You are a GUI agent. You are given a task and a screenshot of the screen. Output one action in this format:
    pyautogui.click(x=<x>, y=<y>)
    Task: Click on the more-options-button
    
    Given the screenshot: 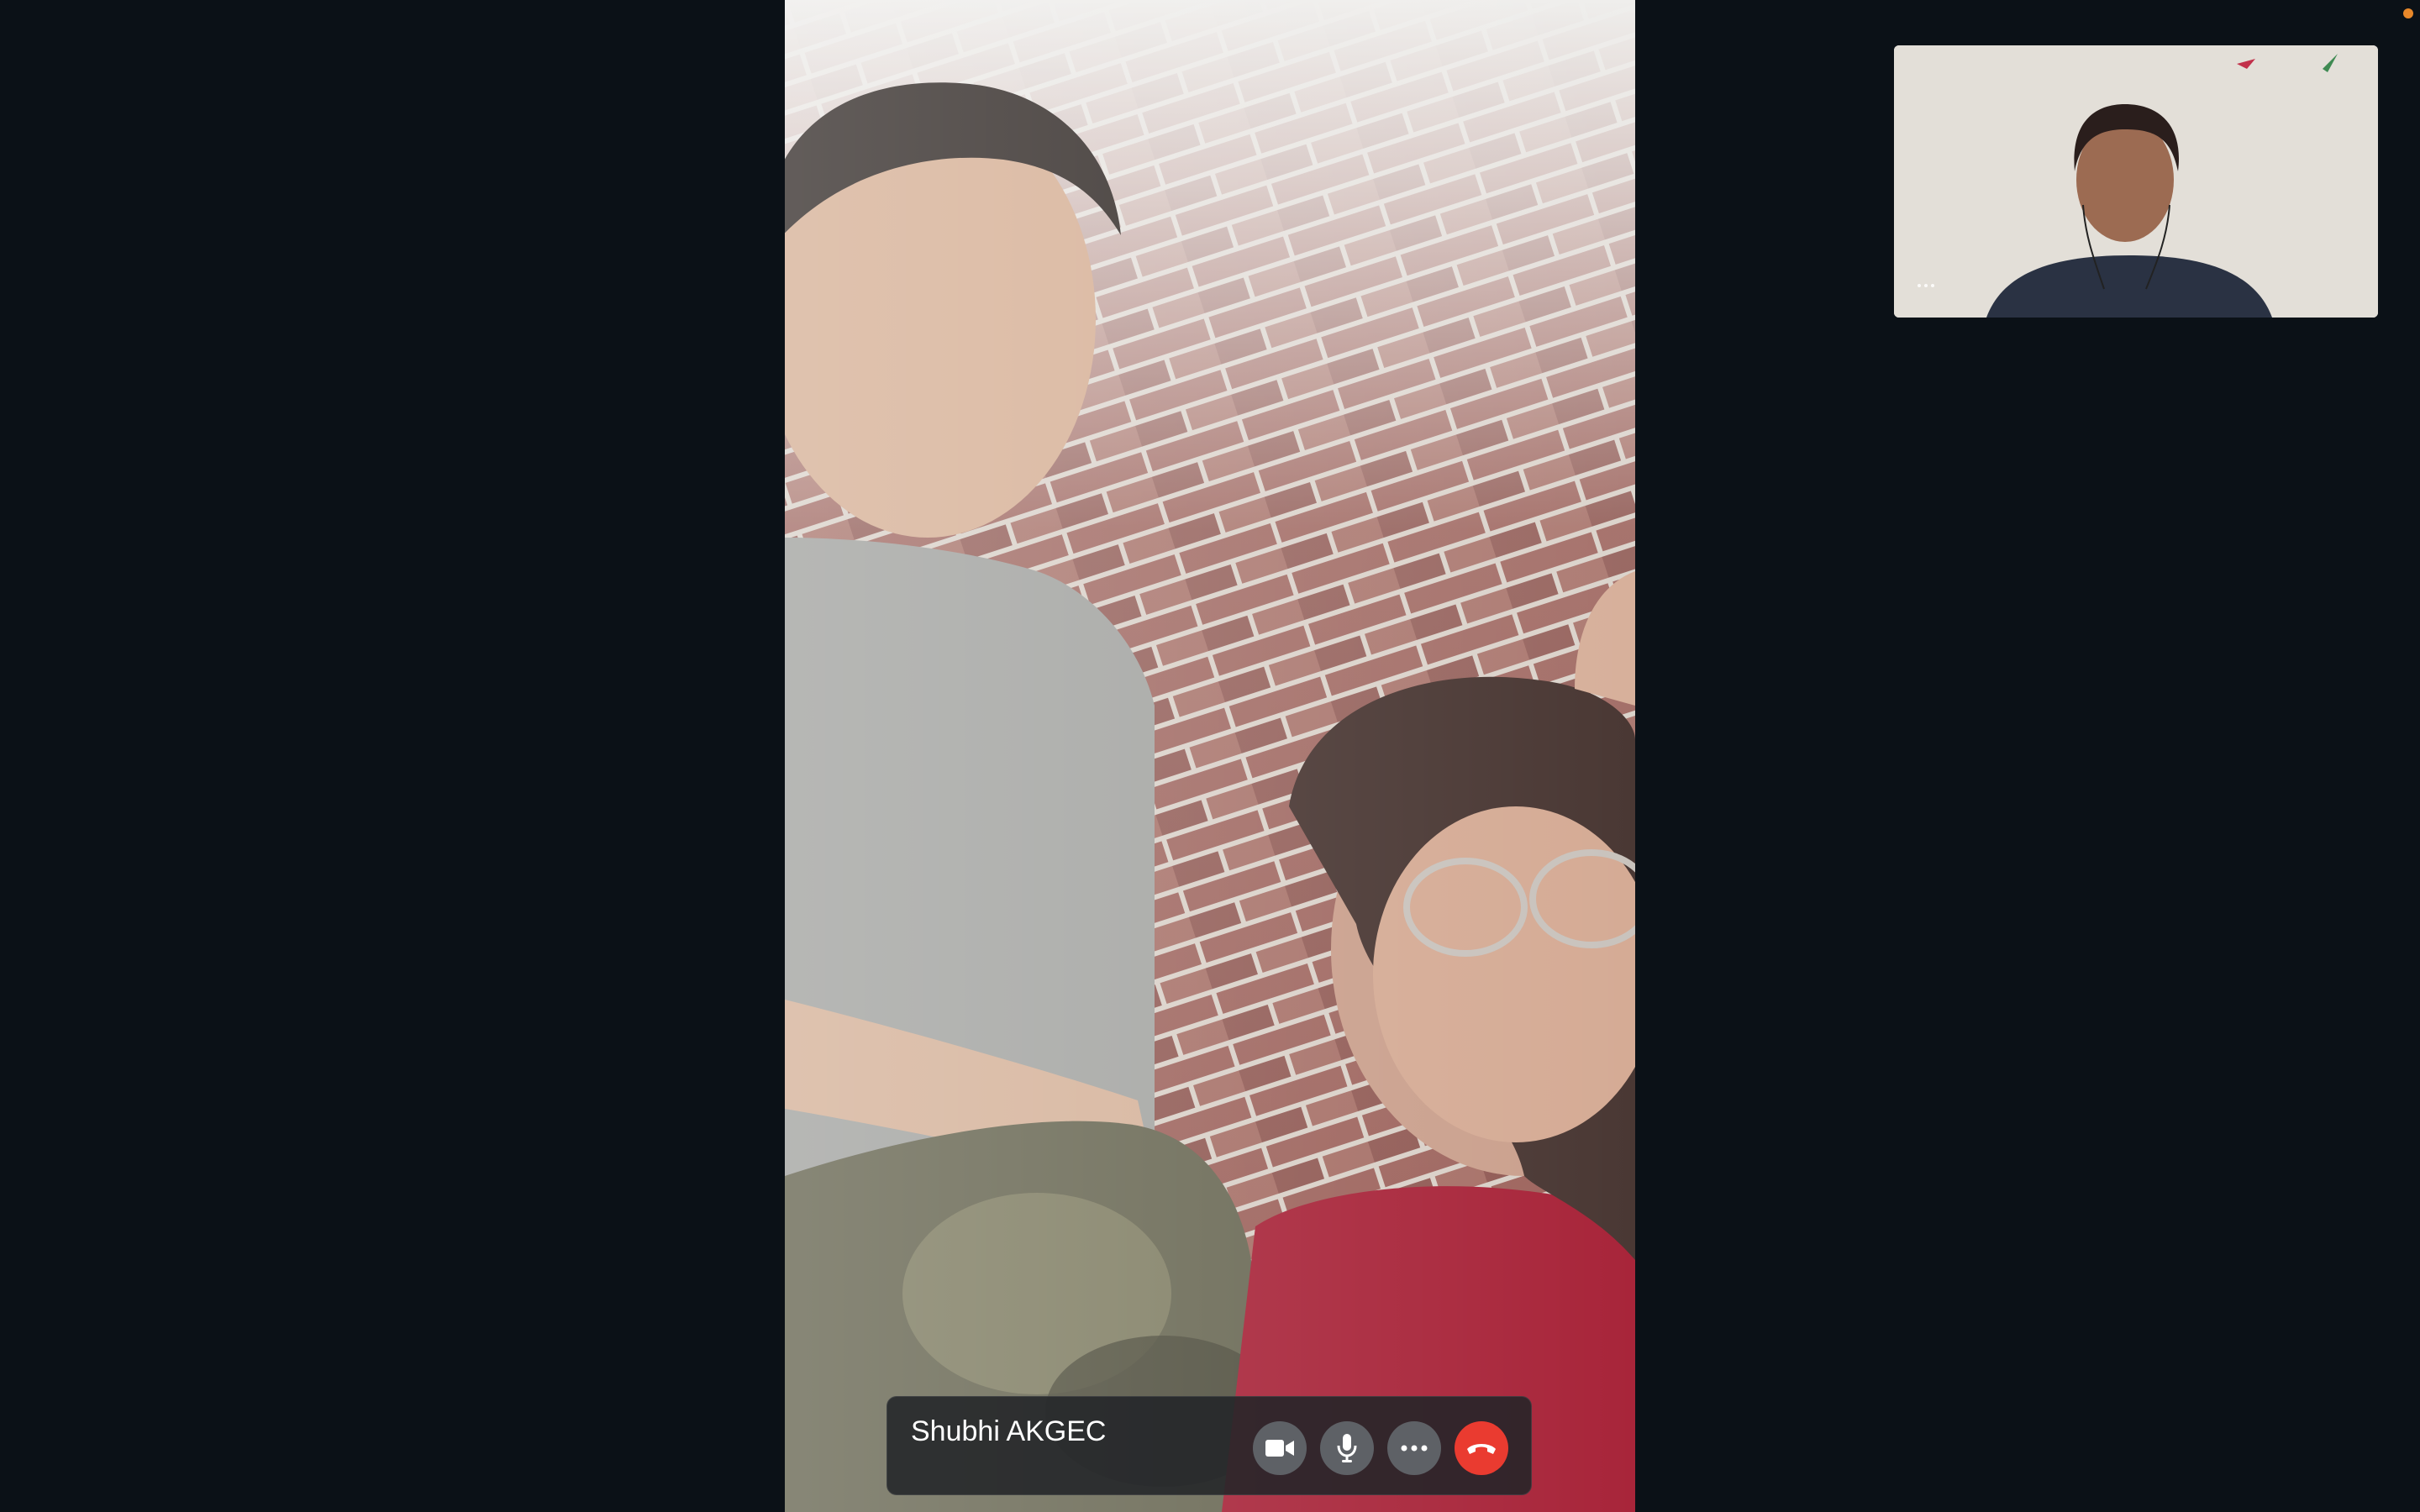 What is the action you would take?
    pyautogui.click(x=1414, y=1448)
    